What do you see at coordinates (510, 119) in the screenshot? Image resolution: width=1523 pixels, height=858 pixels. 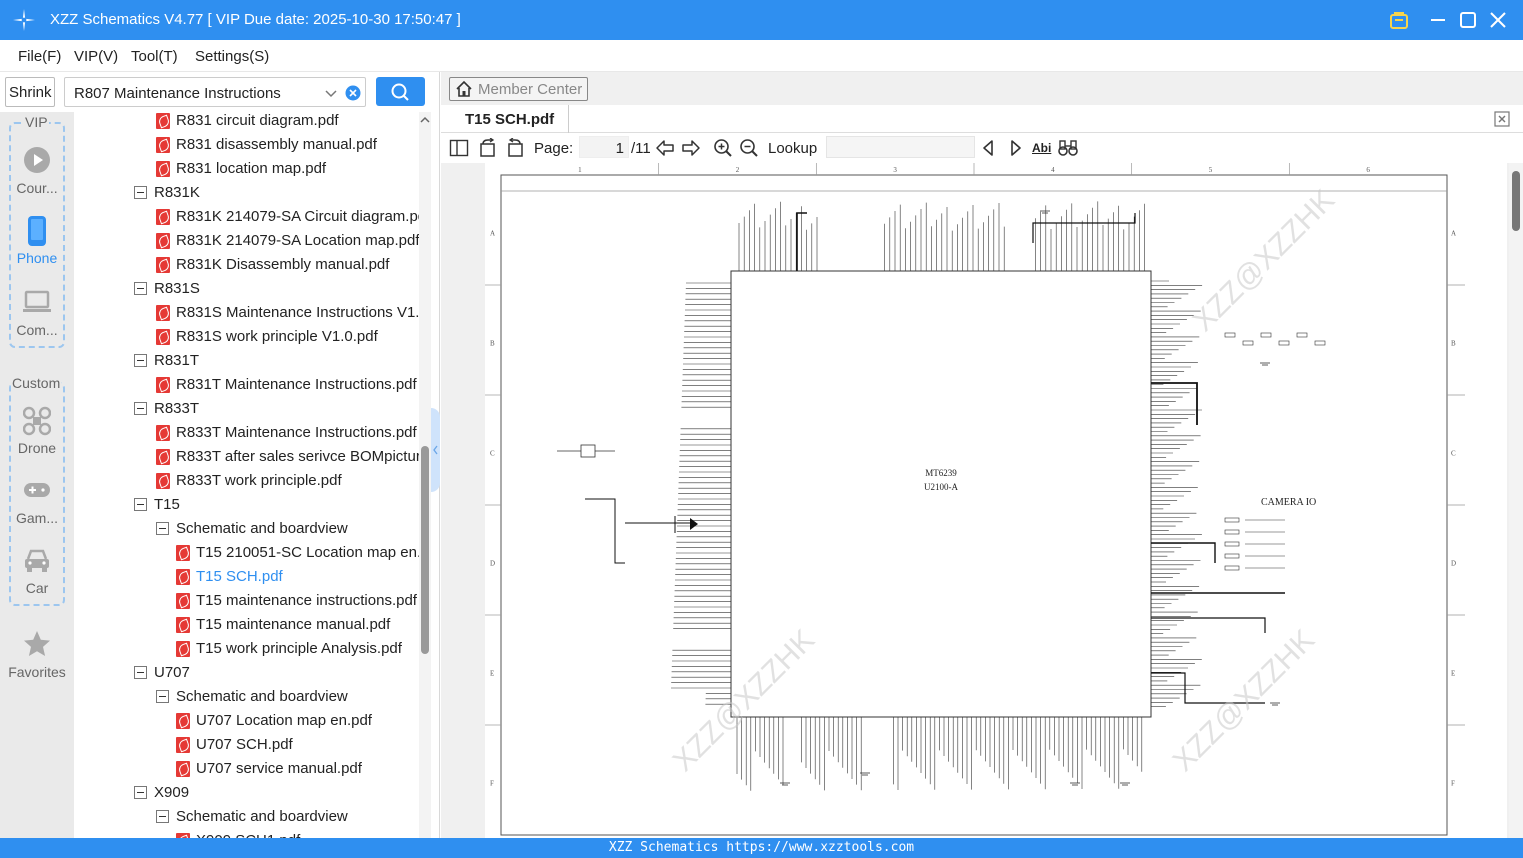 I see `tab-t15-sch: T15 SCH.pdf` at bounding box center [510, 119].